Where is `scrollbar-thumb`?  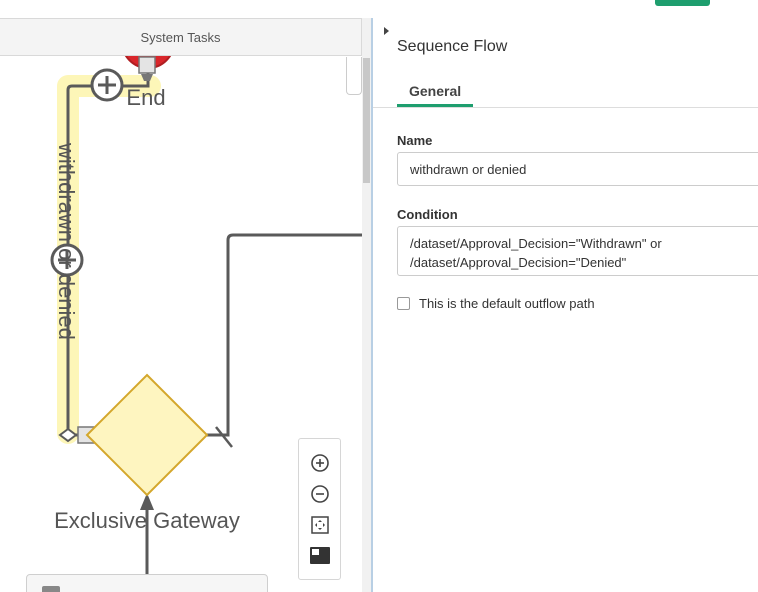 scrollbar-thumb is located at coordinates (366, 120).